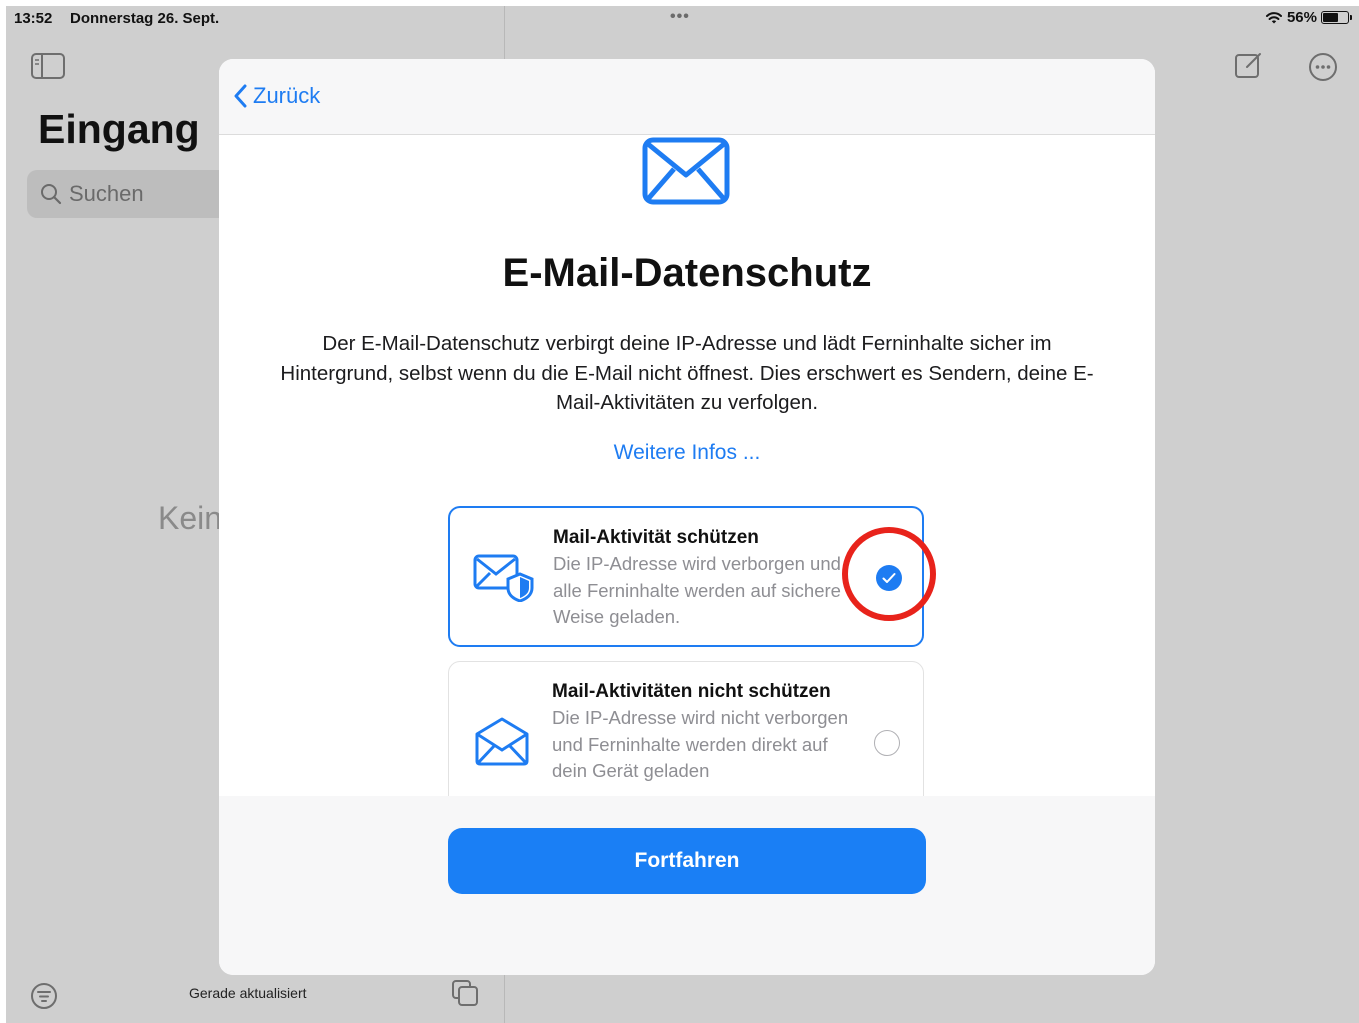 The height and width of the screenshot is (1023, 1359). What do you see at coordinates (1323, 67) in the screenshot?
I see `more-options-icon` at bounding box center [1323, 67].